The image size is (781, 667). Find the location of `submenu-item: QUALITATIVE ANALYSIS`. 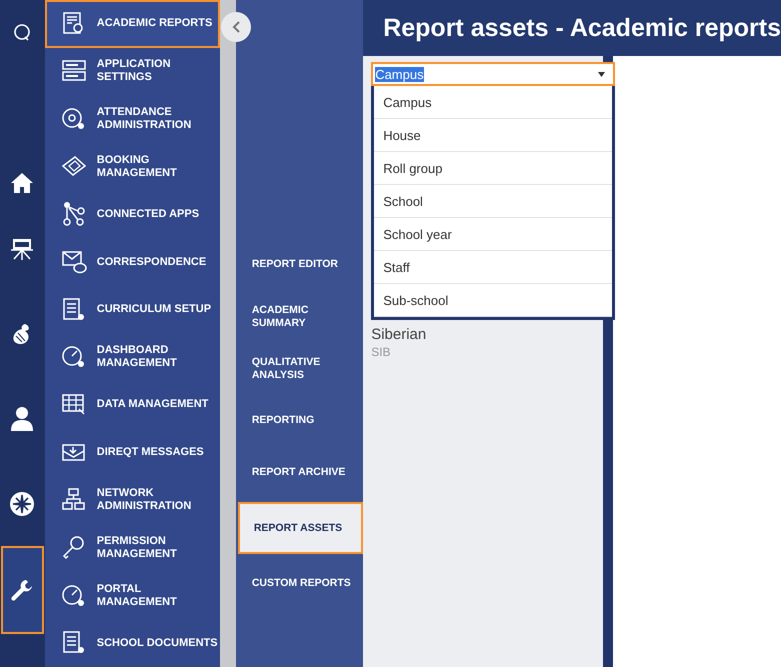

submenu-item: QUALITATIVE ANALYSIS is located at coordinates (300, 368).